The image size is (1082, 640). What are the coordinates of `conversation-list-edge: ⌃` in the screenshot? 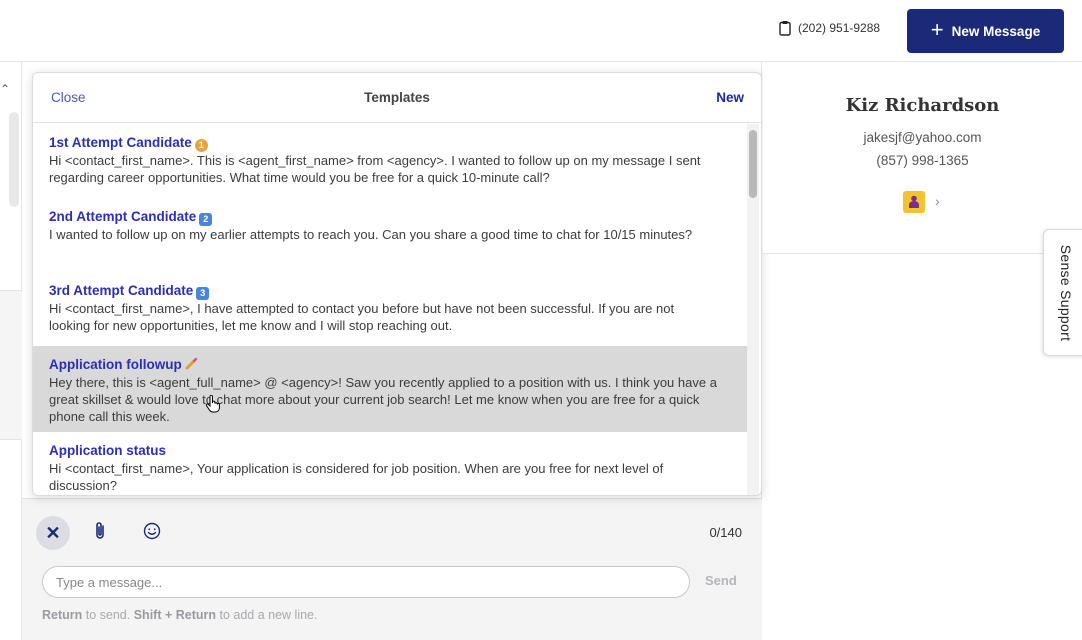 It's located at (11, 351).